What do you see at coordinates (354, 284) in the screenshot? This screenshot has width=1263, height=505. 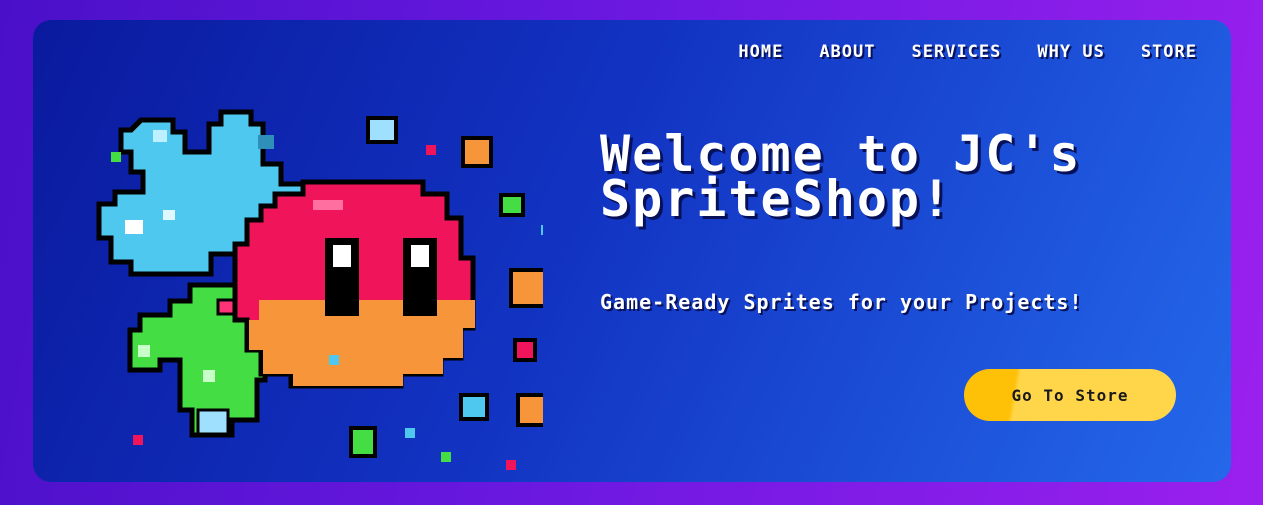 I see `pink-slime` at bounding box center [354, 284].